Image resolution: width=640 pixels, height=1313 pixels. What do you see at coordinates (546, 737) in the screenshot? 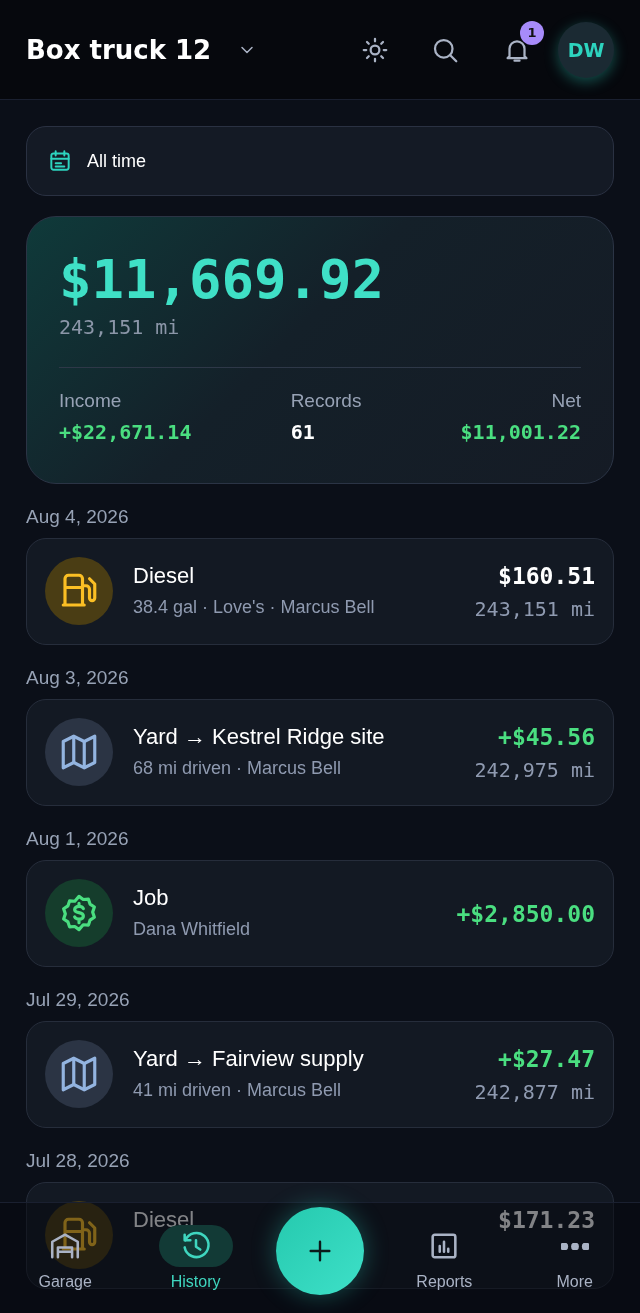
I see `record-amount: +$45.56` at bounding box center [546, 737].